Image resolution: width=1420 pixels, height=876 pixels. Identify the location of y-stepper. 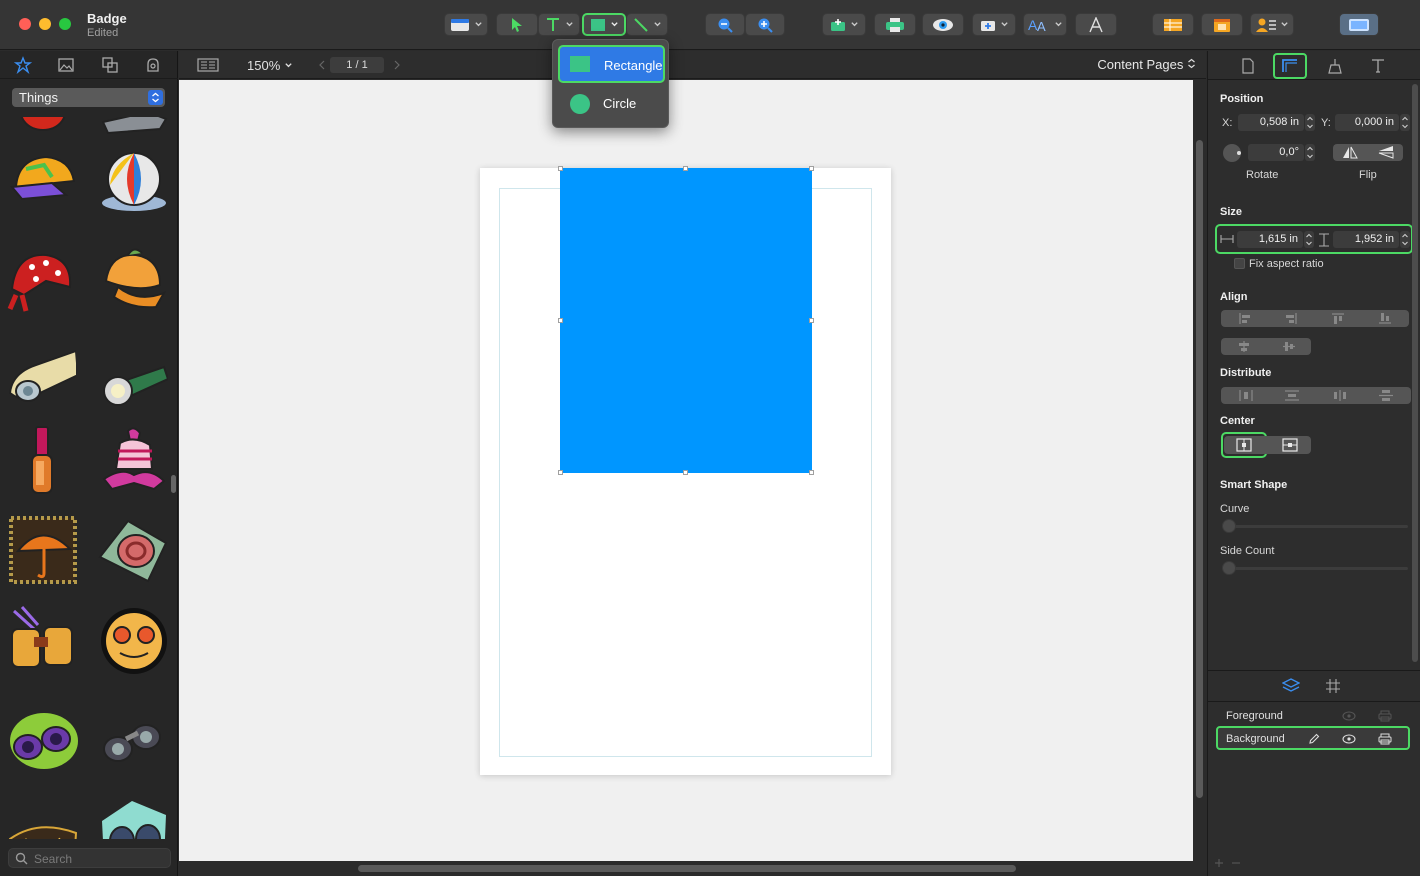
(1405, 122).